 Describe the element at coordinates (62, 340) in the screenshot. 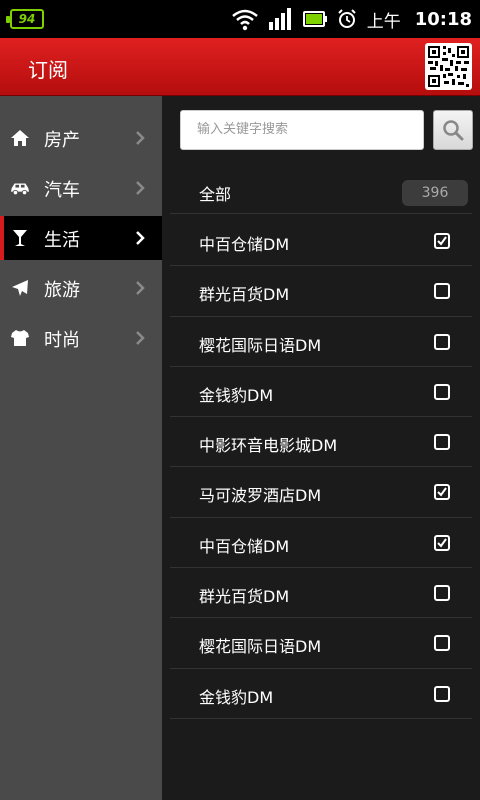

I see `sidebar-item-label: 时尚` at that location.